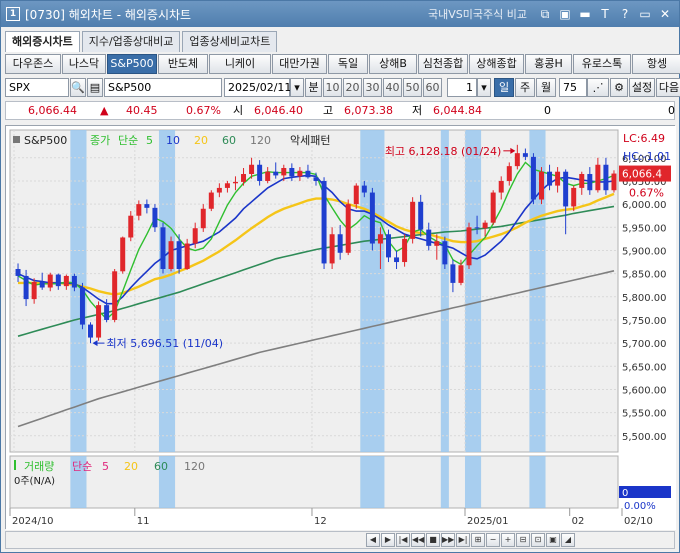 This screenshot has height=553, width=680. I want to click on legend-item: 20, so click(201, 140).